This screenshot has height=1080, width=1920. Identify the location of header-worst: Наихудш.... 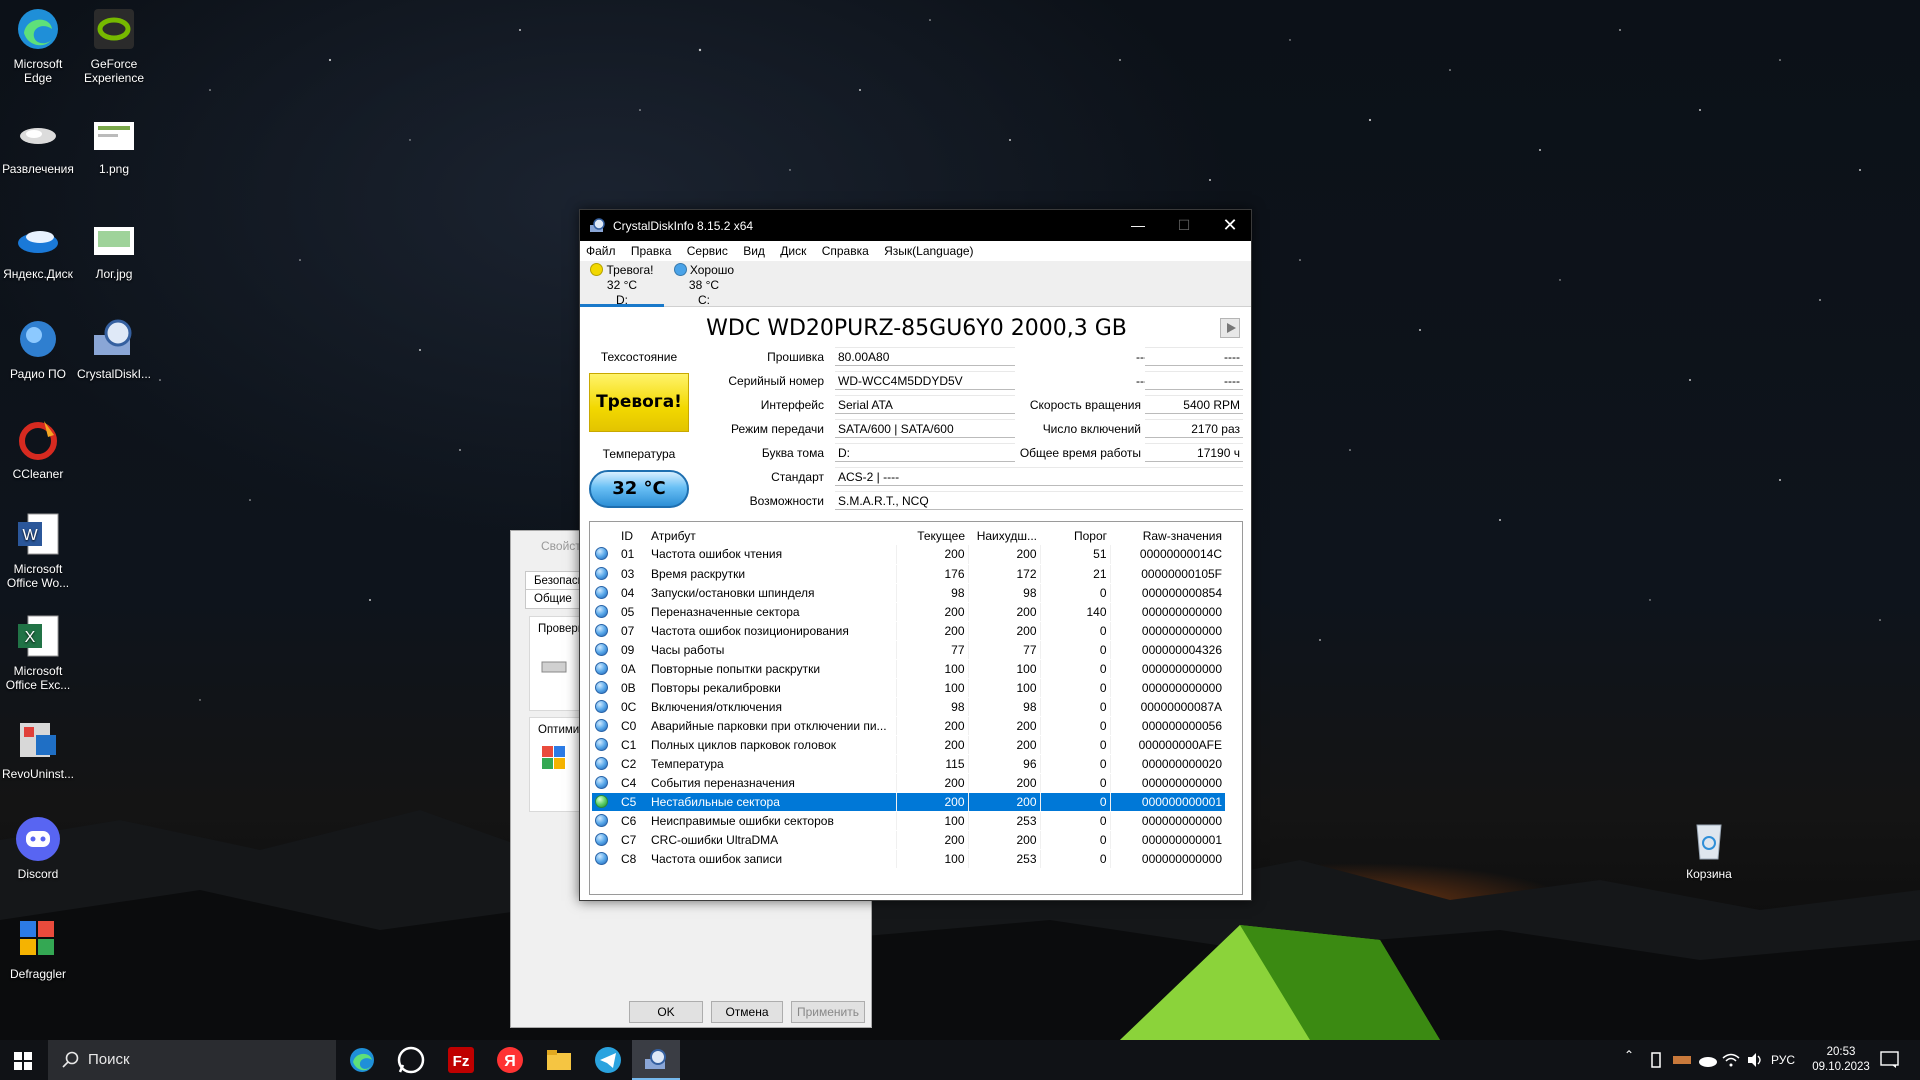
(1004, 535).